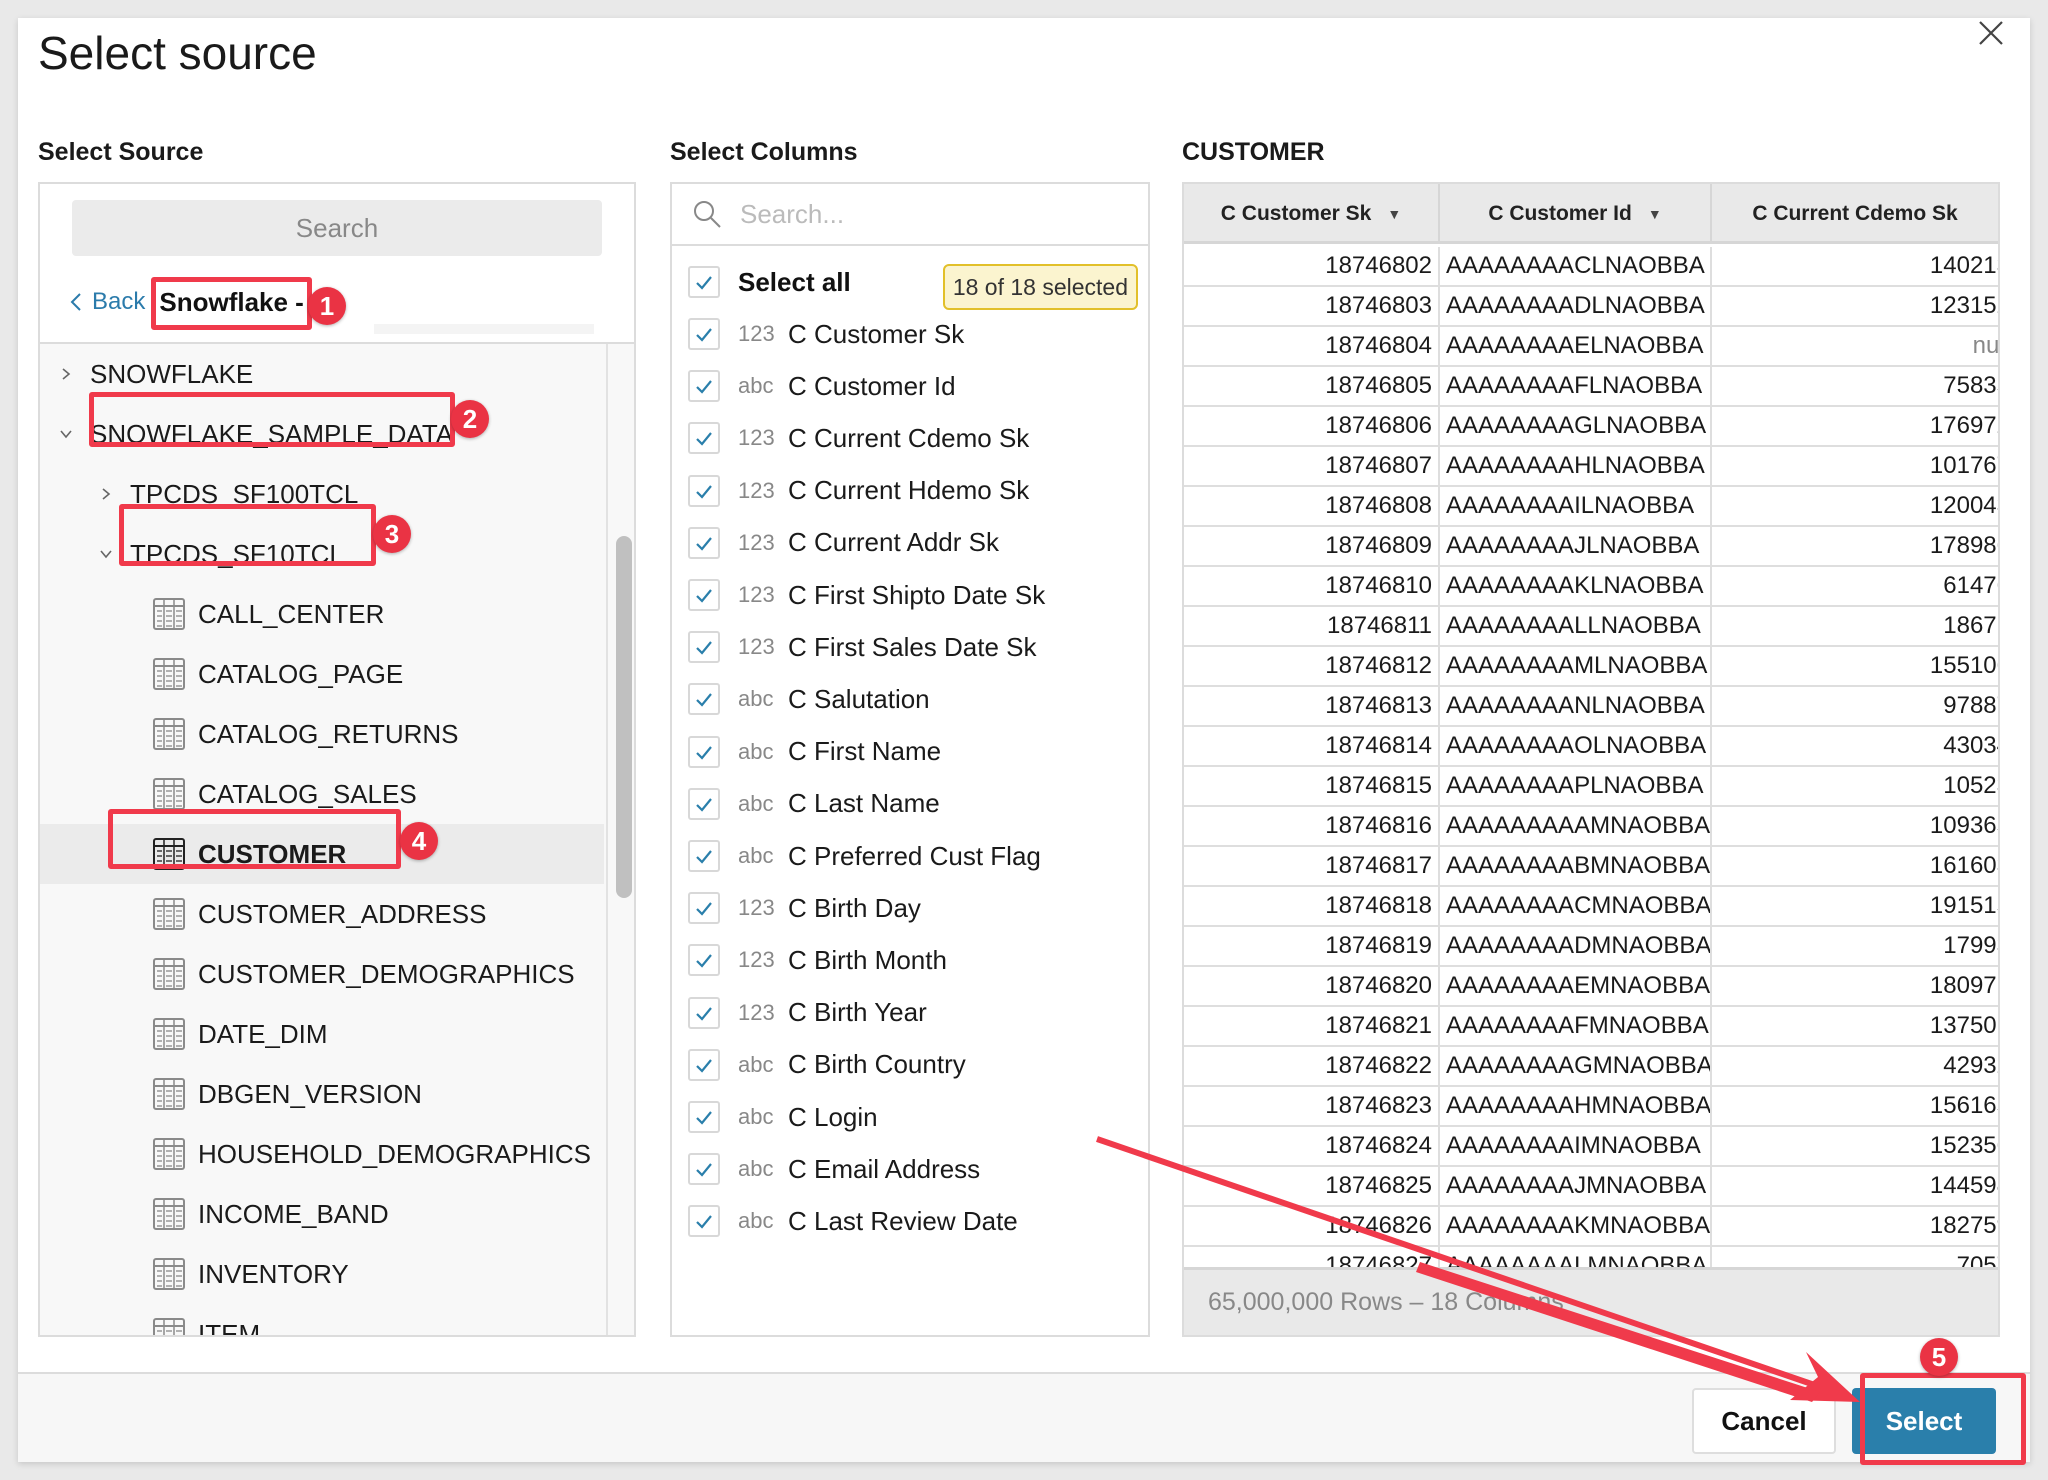 The image size is (2048, 1480). I want to click on column-item: abc C Preferred Cust Flag, so click(913, 856).